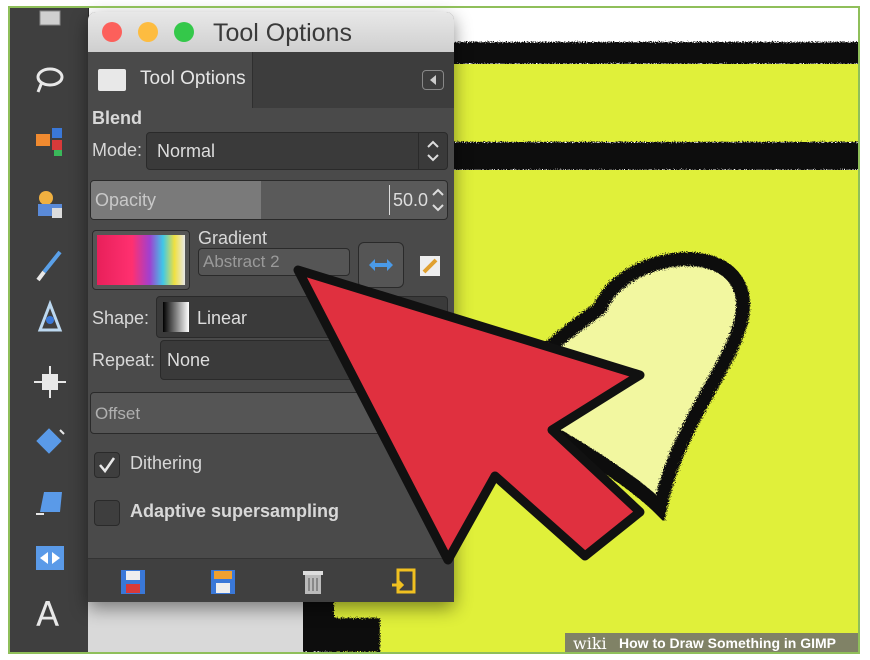 This screenshot has height=660, width=870. What do you see at coordinates (271, 580) in the screenshot?
I see `options-footer` at bounding box center [271, 580].